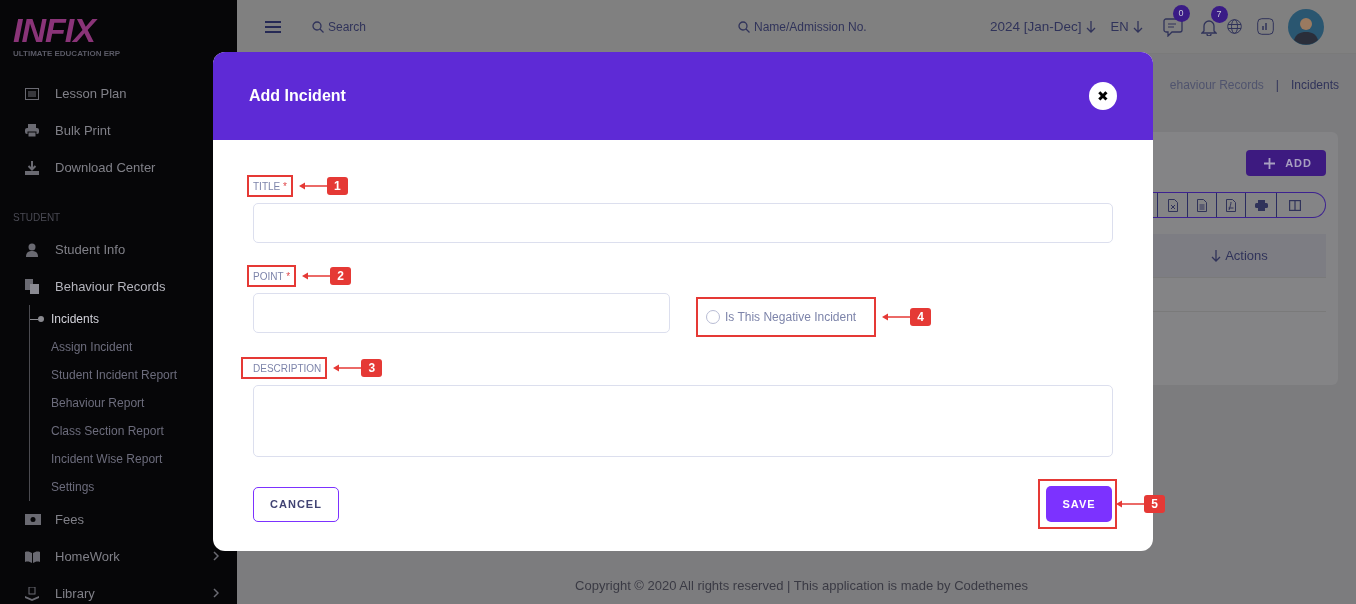  Describe the element at coordinates (97, 431) in the screenshot. I see `submenu-item: Class Section Report` at that location.